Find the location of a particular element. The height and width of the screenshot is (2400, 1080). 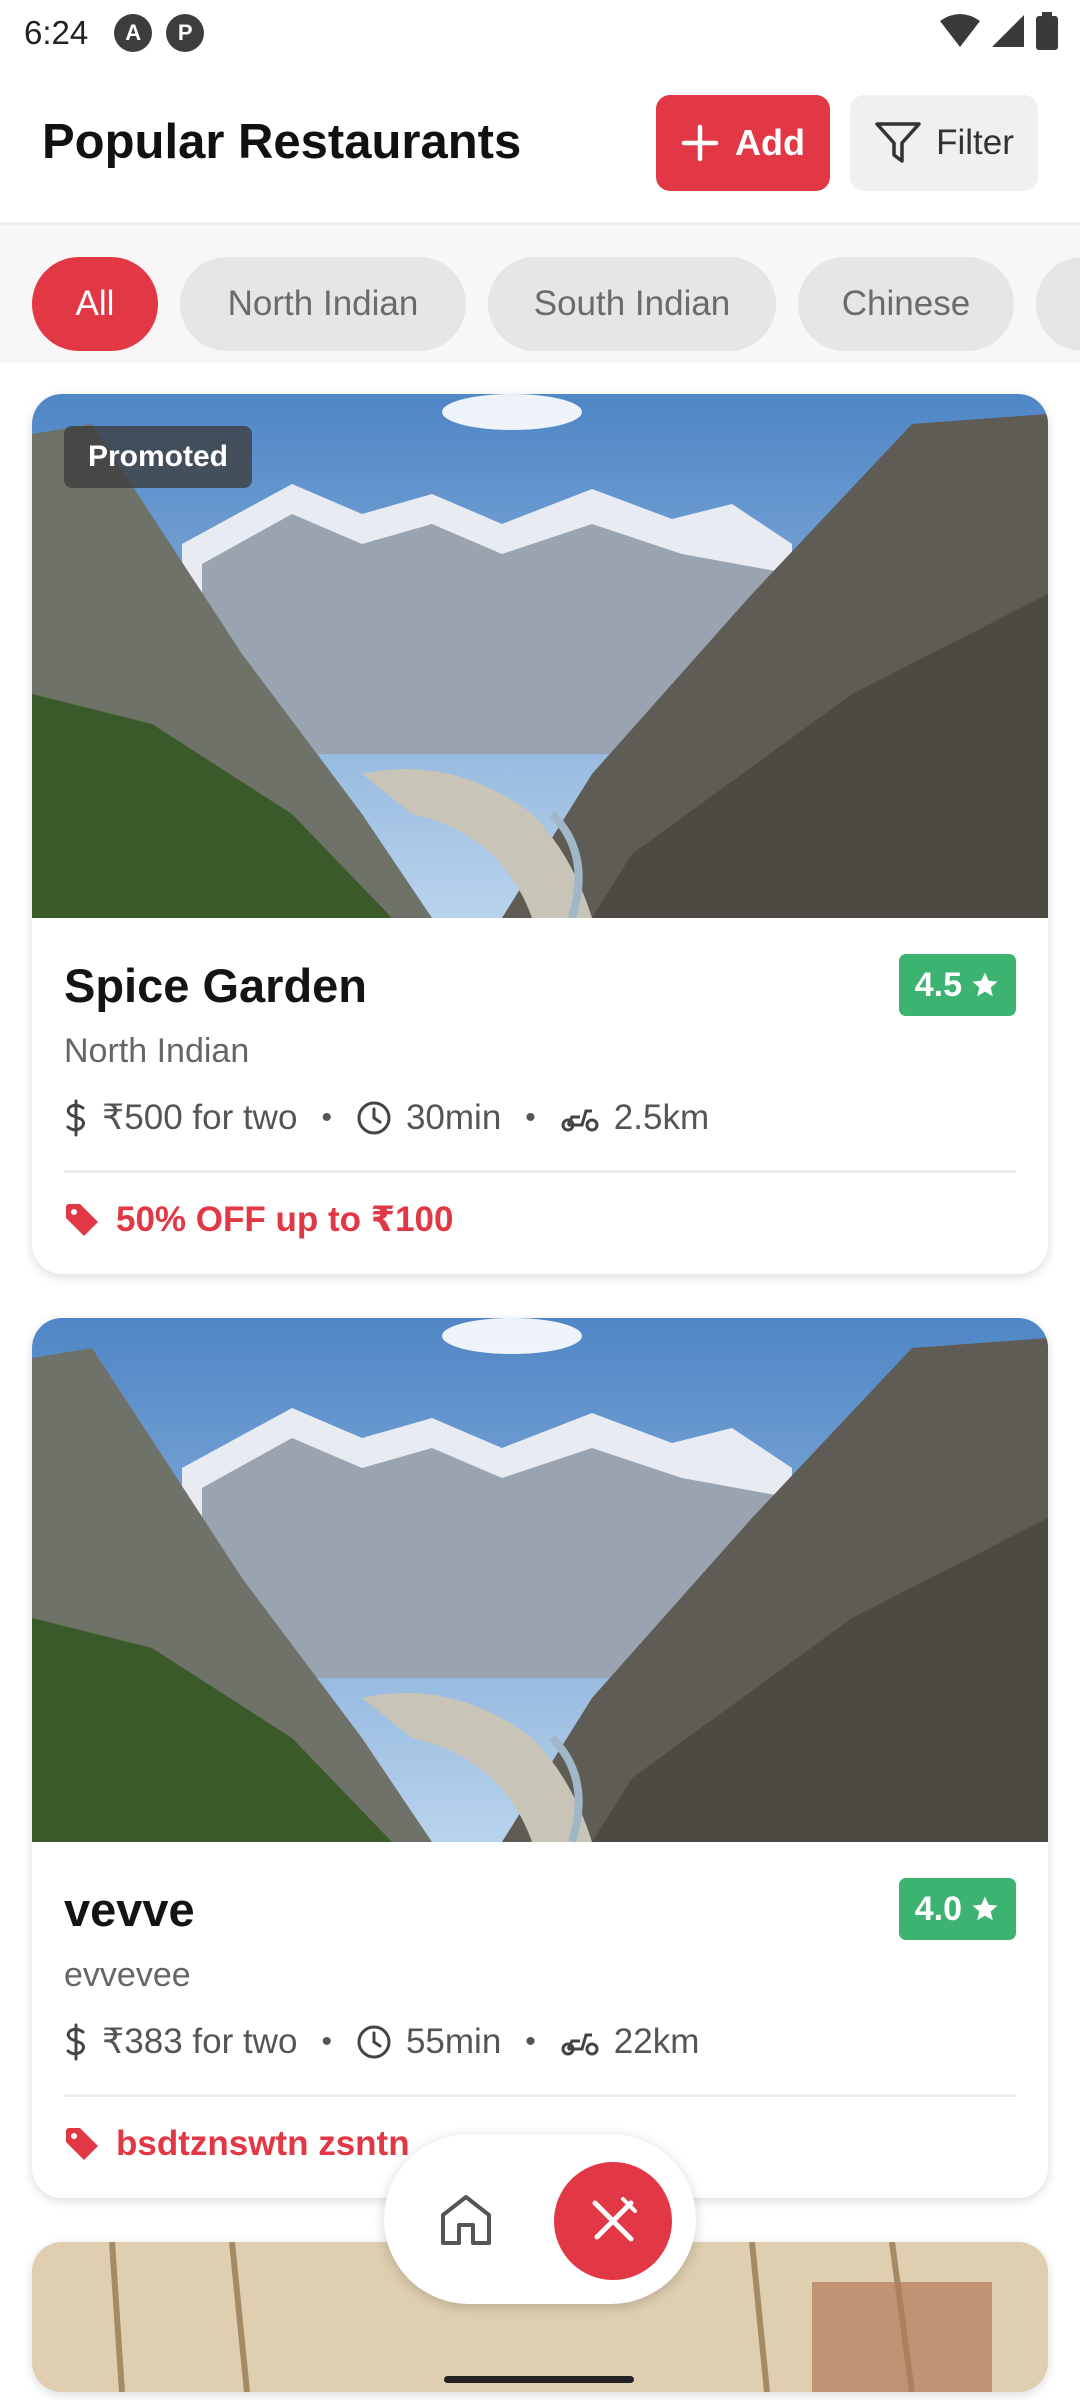

filter-button-label: Filter is located at coordinates (975, 142).